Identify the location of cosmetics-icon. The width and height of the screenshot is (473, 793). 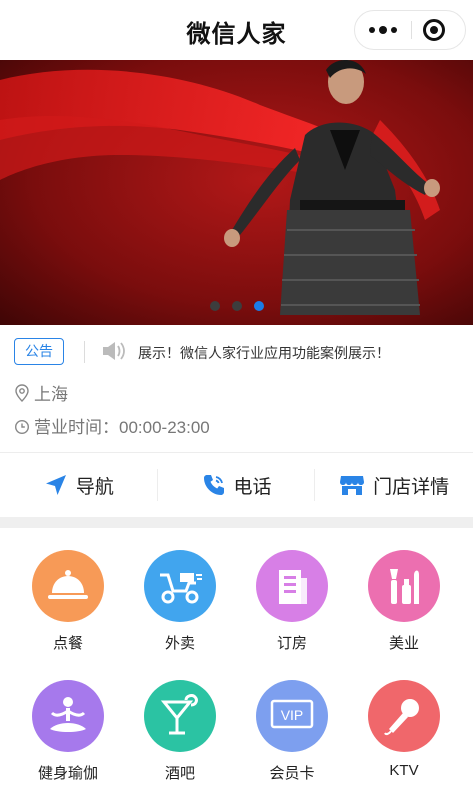
(404, 586).